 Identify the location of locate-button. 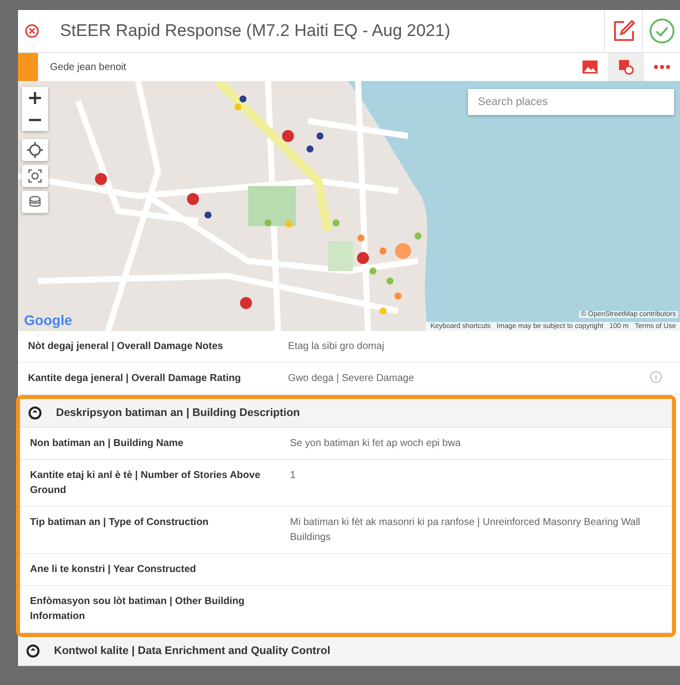
(35, 150).